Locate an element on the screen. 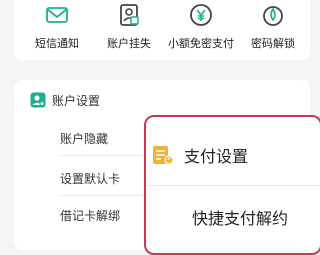 The height and width of the screenshot is (255, 320). divider is located at coordinates (233, 185).